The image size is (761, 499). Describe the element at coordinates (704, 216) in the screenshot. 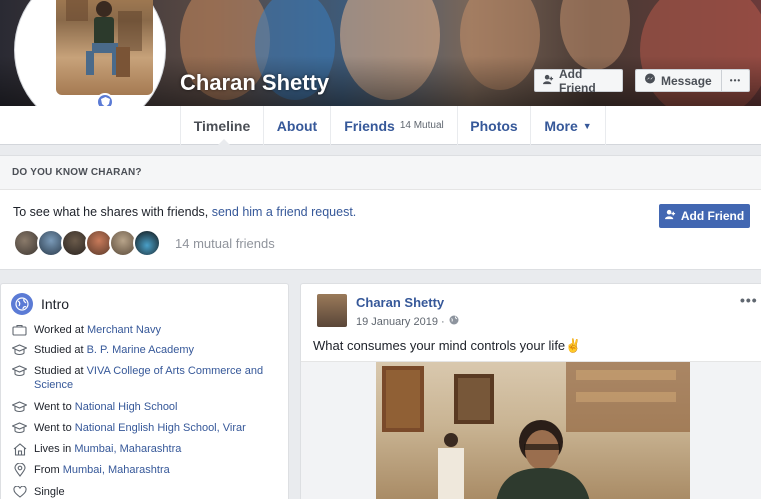

I see `add-friend-primary-button: Add Friend` at that location.